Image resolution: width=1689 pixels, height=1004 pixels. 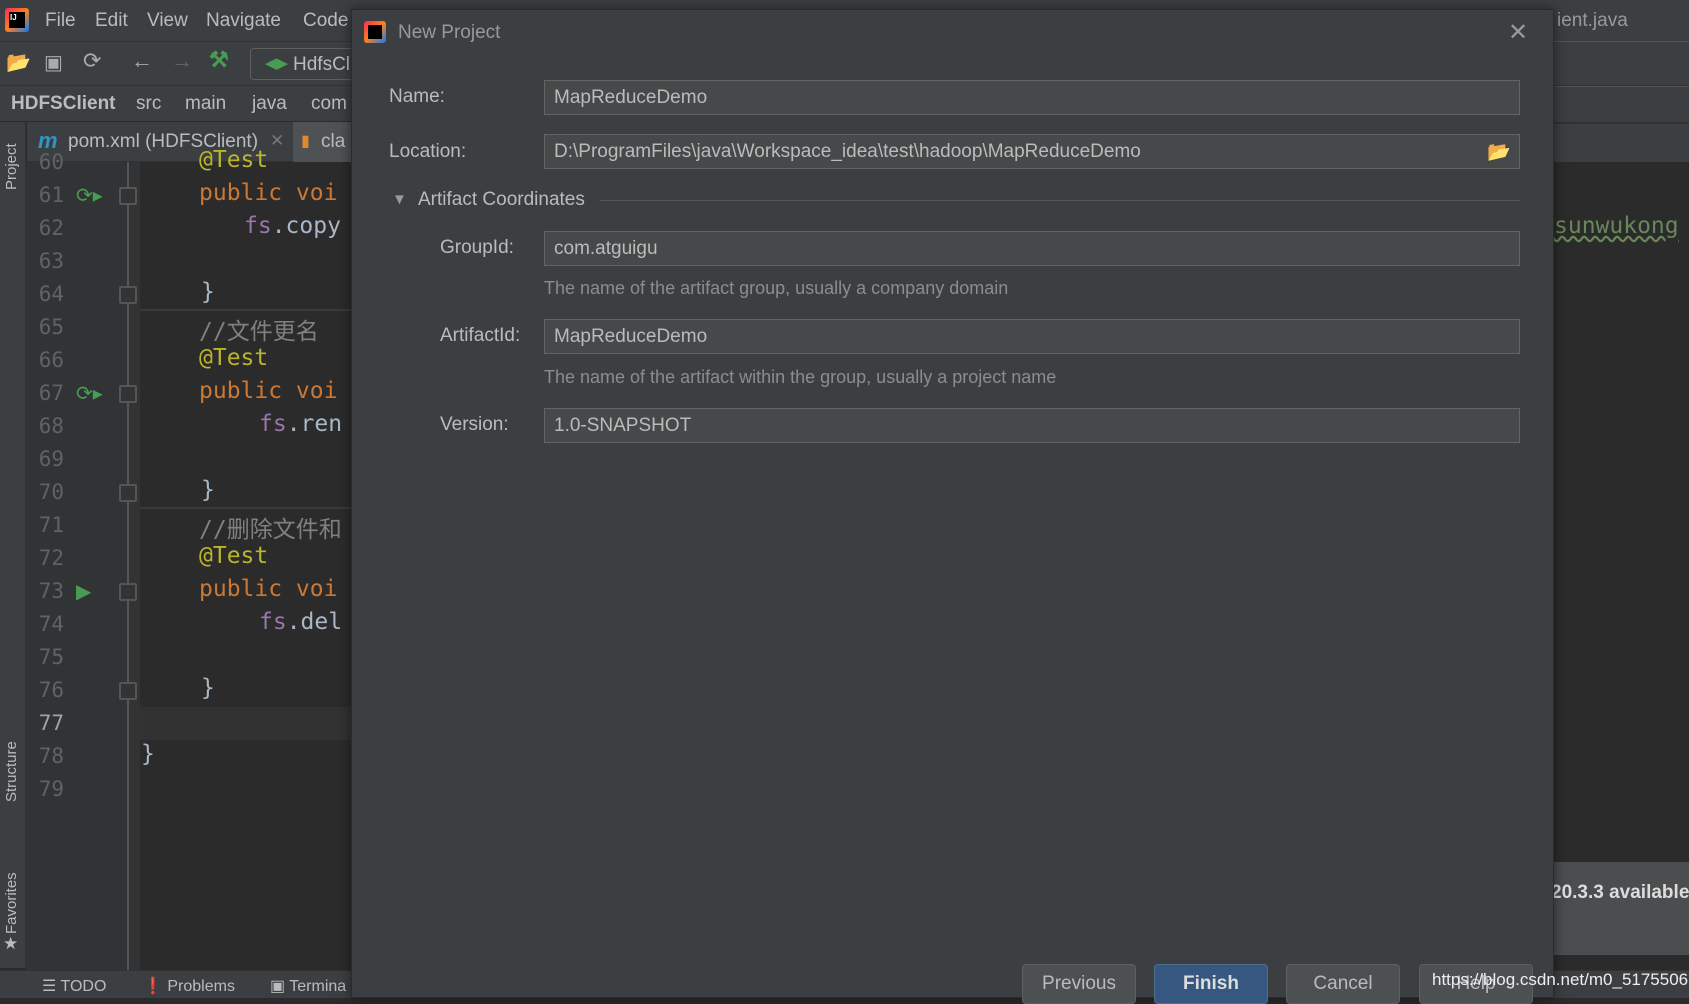 I want to click on cancel-button: Cancel, so click(x=1343, y=984).